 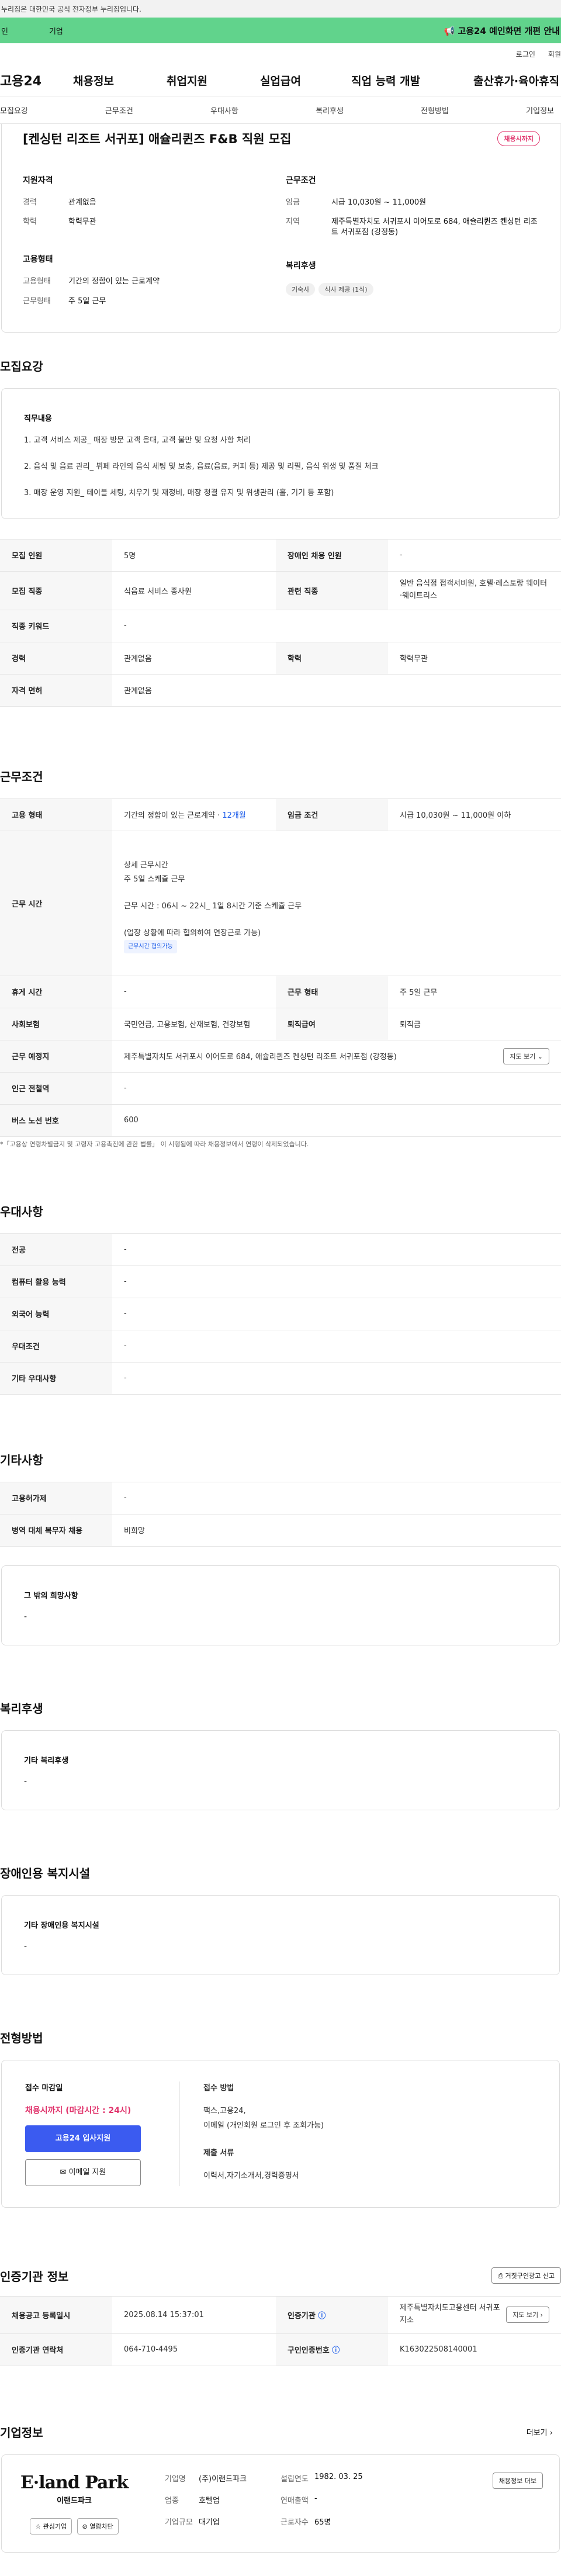 I want to click on company-logo: E·land Park 이랜드파크 ☆ 관심기업 ⊘ 열람차단, so click(x=74, y=2503).